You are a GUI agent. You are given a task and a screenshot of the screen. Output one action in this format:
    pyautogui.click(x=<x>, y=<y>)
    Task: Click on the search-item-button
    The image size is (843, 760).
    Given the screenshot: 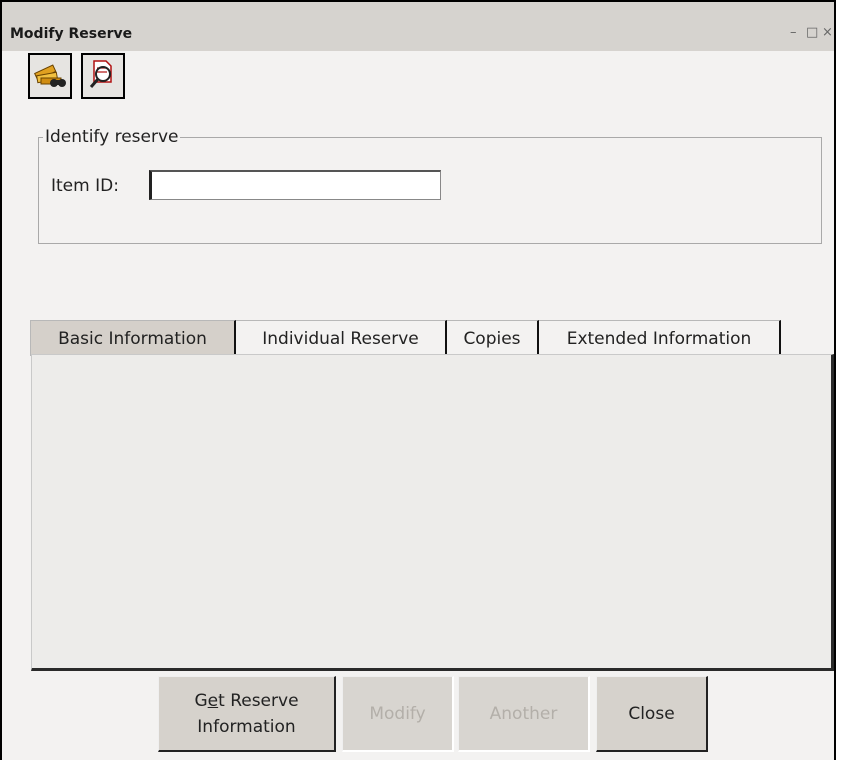 What is the action you would take?
    pyautogui.click(x=50, y=76)
    